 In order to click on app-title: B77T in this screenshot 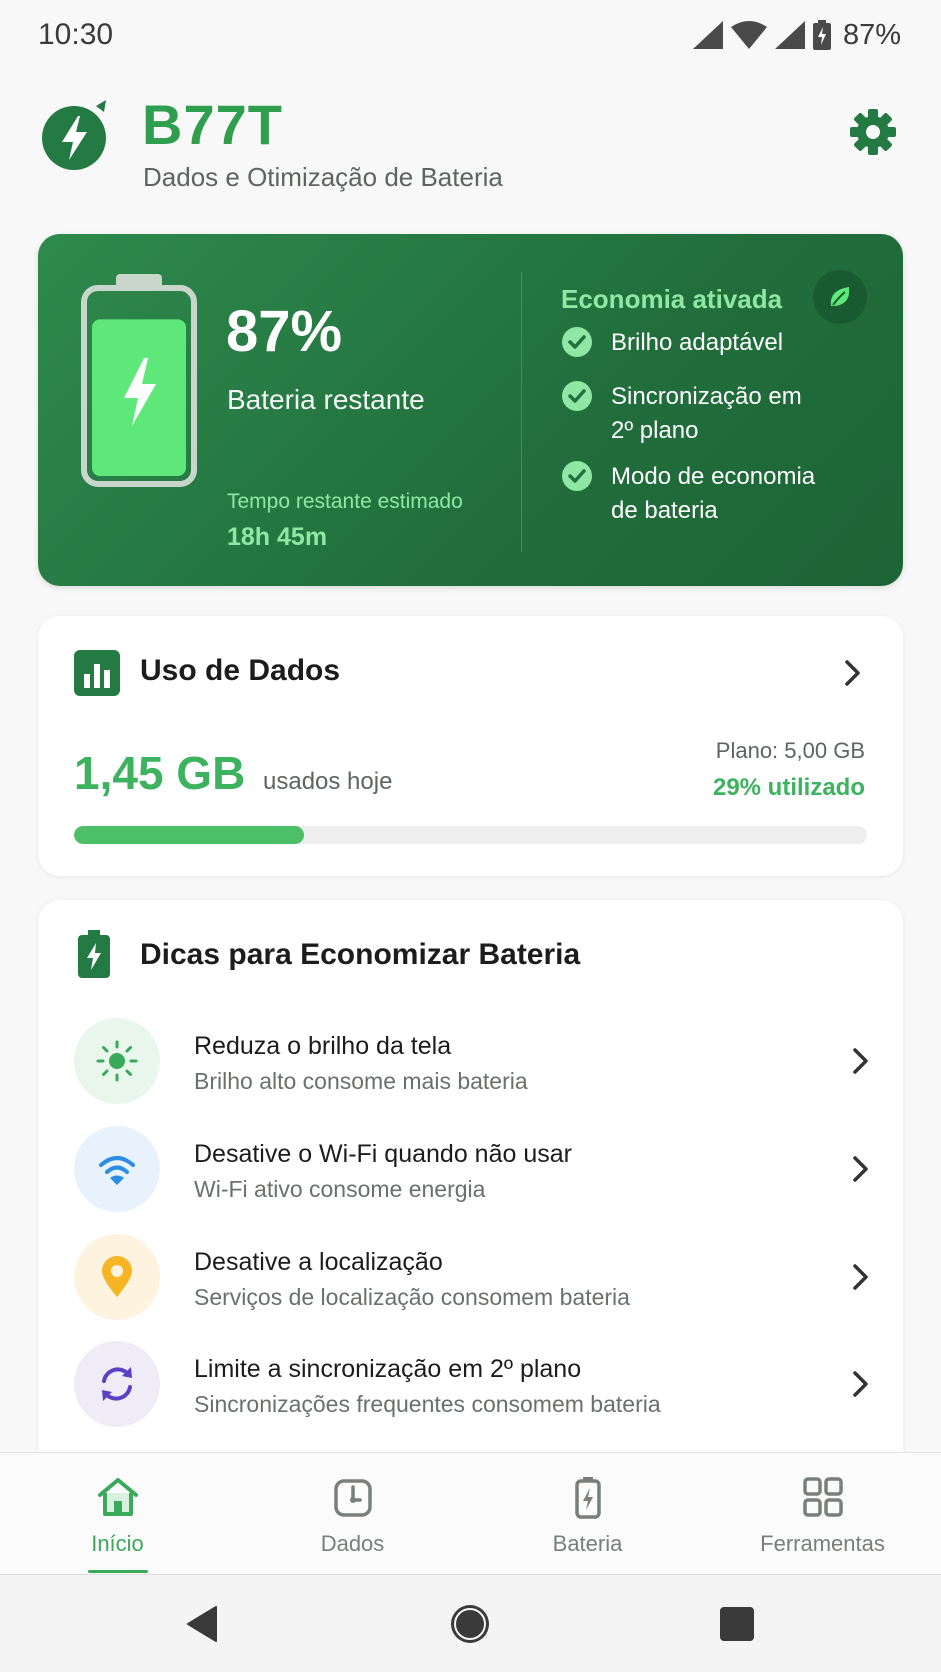, I will do `click(212, 124)`.